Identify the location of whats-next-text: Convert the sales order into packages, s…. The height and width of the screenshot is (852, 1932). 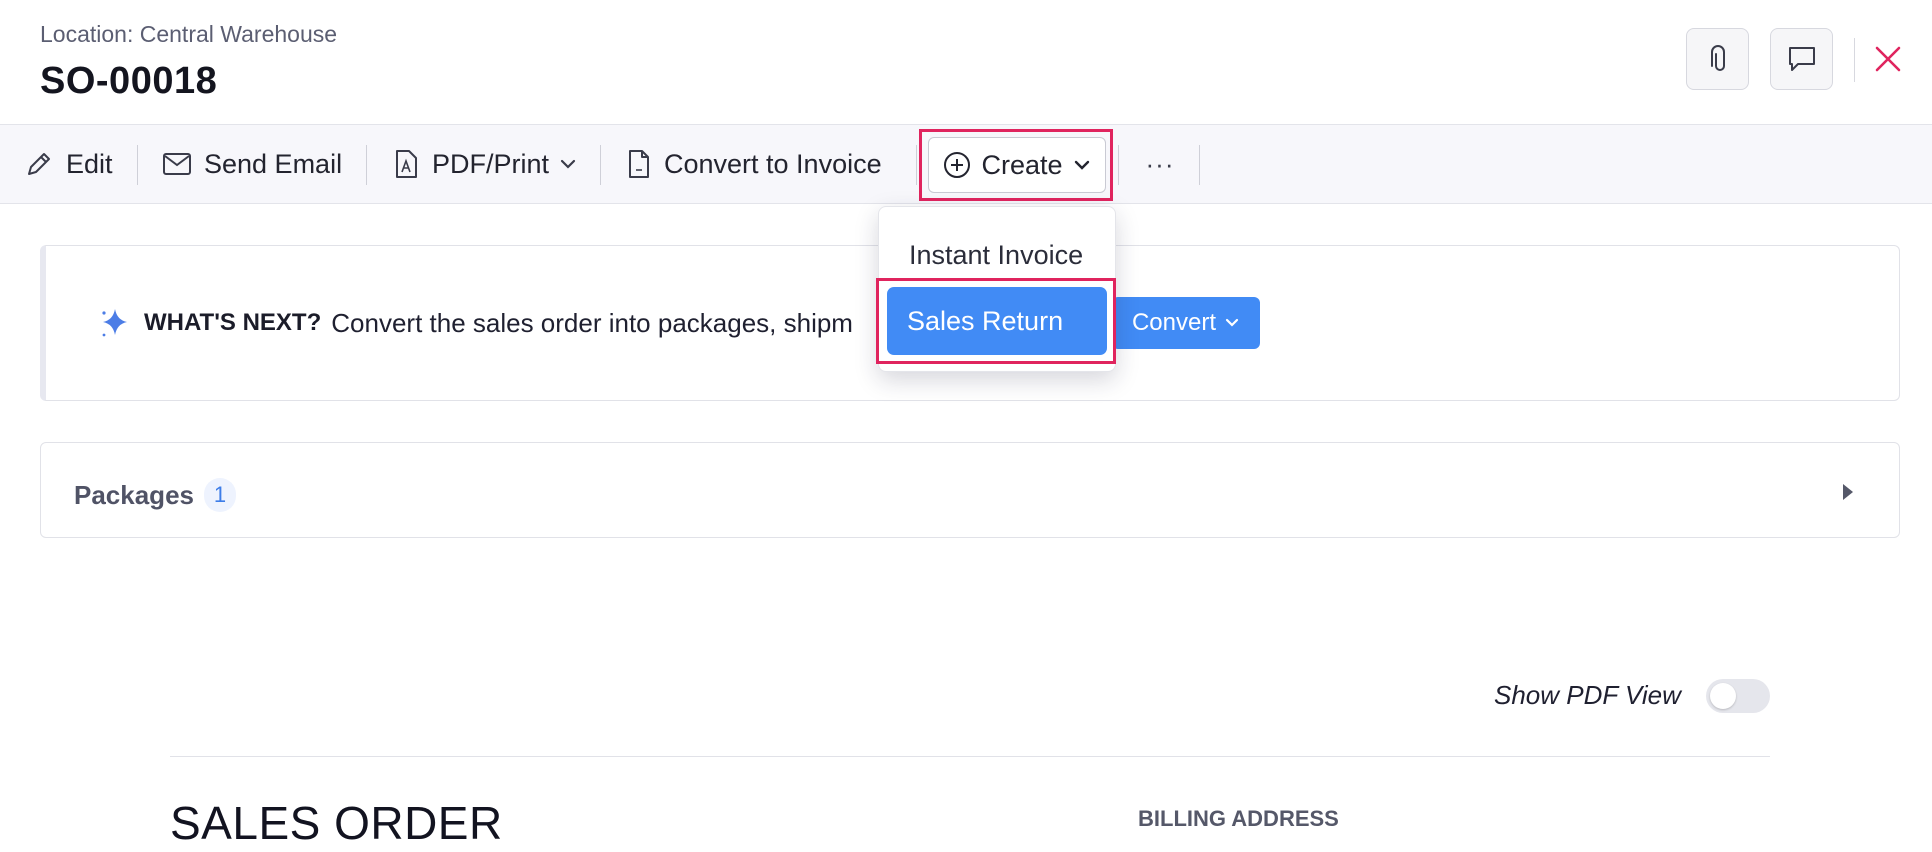
(592, 322).